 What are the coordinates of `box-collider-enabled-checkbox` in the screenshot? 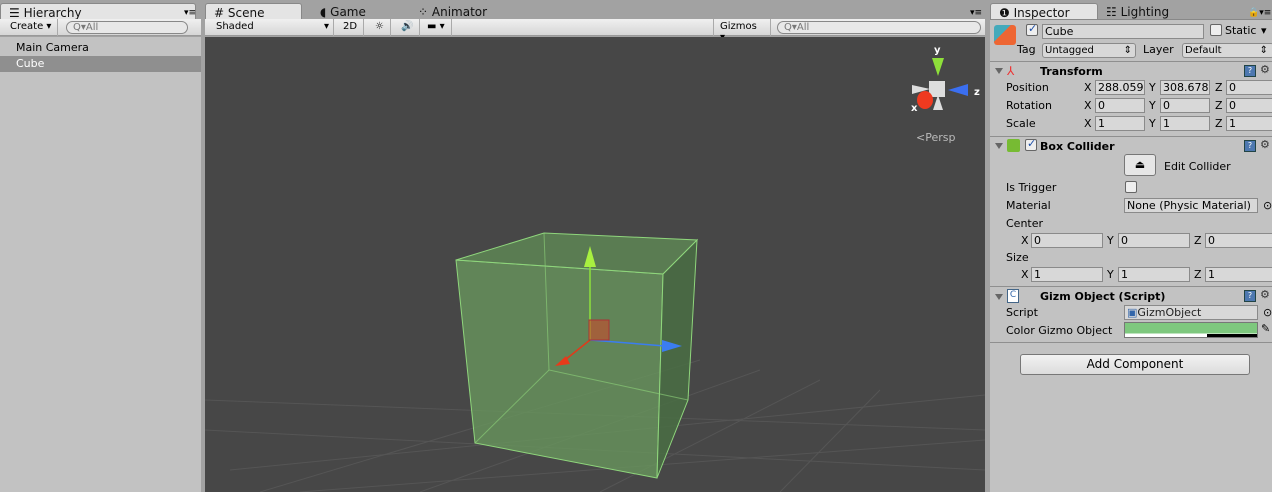 It's located at (1031, 144).